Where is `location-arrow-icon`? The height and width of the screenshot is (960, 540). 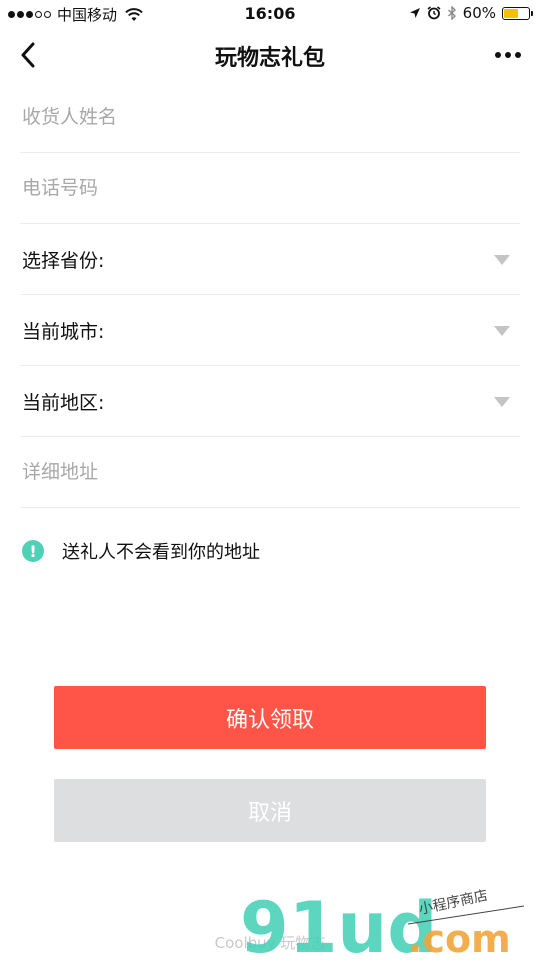 location-arrow-icon is located at coordinates (414, 13).